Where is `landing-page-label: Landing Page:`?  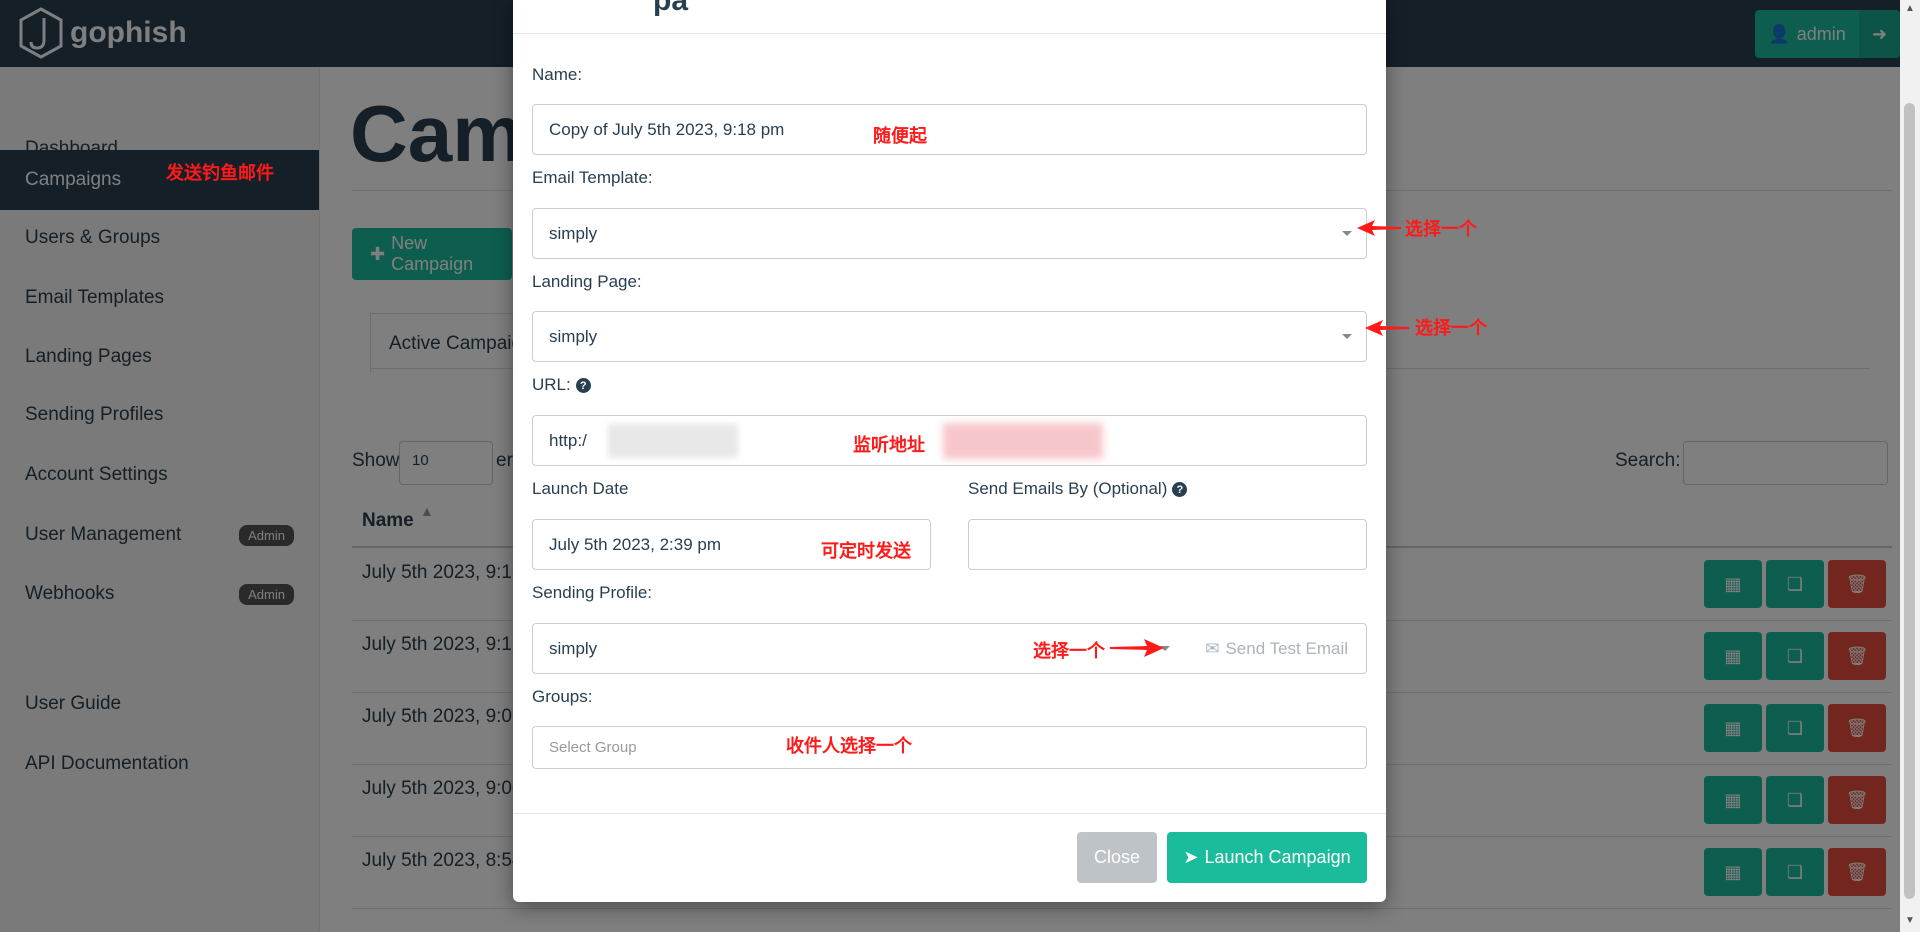 landing-page-label: Landing Page: is located at coordinates (587, 281).